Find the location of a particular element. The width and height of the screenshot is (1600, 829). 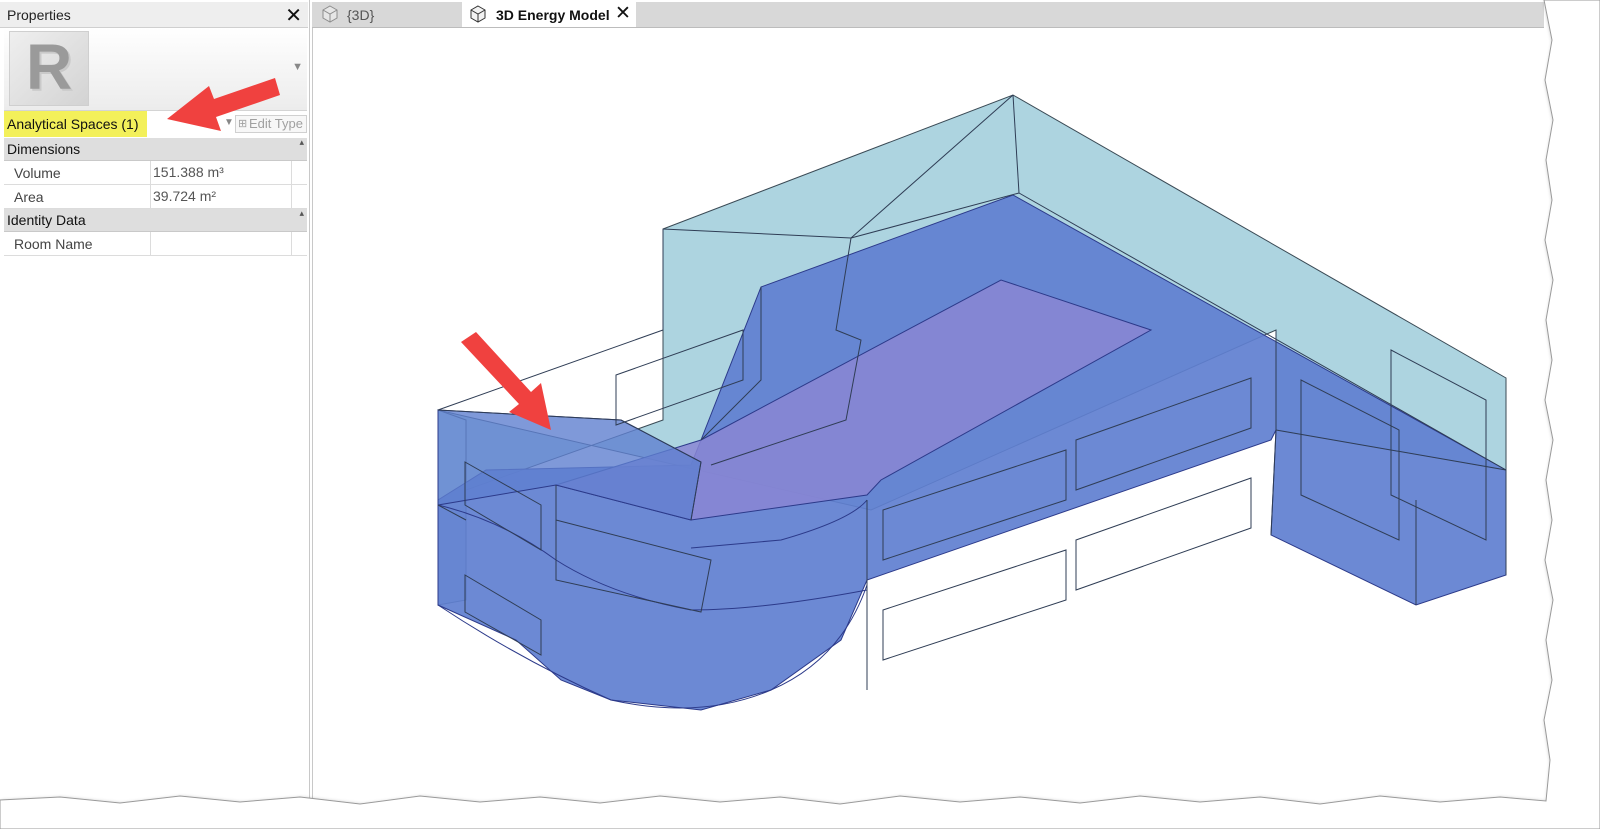

annotation-arrow-filter is located at coordinates (223, 104).